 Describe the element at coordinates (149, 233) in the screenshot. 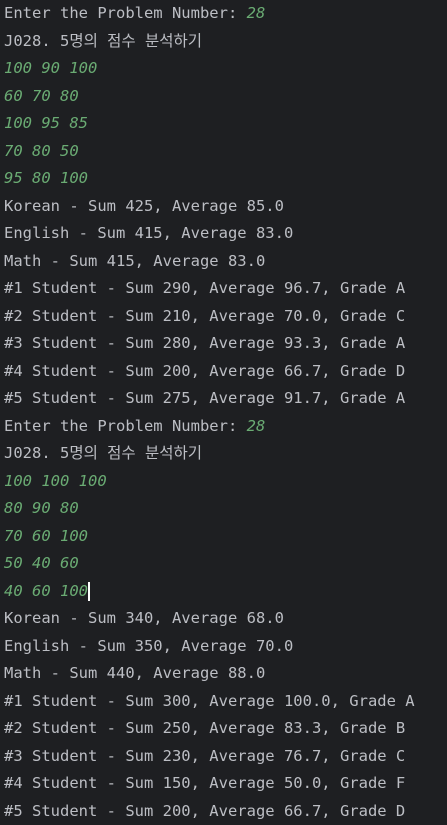

I see `subject-summary-line: English - Sum 415, Average 83.0` at that location.